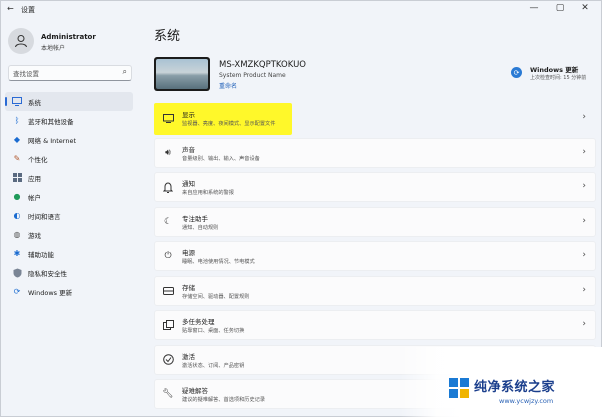 This screenshot has width=602, height=417. I want to click on search-box: ⌕, so click(70, 73).